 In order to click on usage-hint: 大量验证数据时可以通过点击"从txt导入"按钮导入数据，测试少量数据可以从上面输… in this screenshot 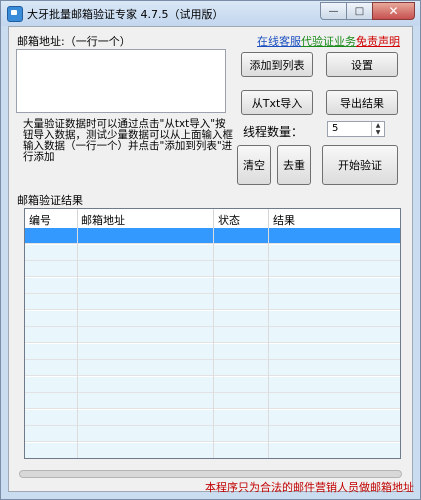, I will do `click(128, 140)`.